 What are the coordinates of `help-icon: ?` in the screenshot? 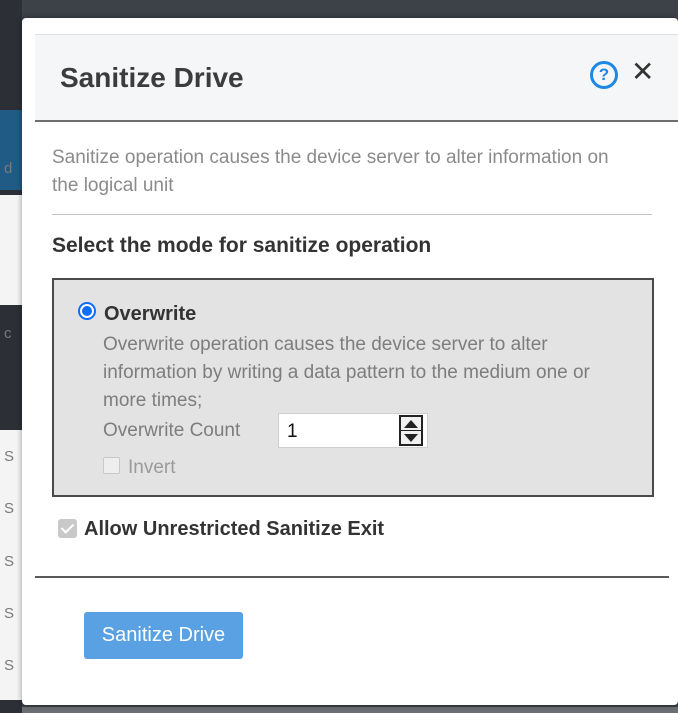 It's located at (604, 75).